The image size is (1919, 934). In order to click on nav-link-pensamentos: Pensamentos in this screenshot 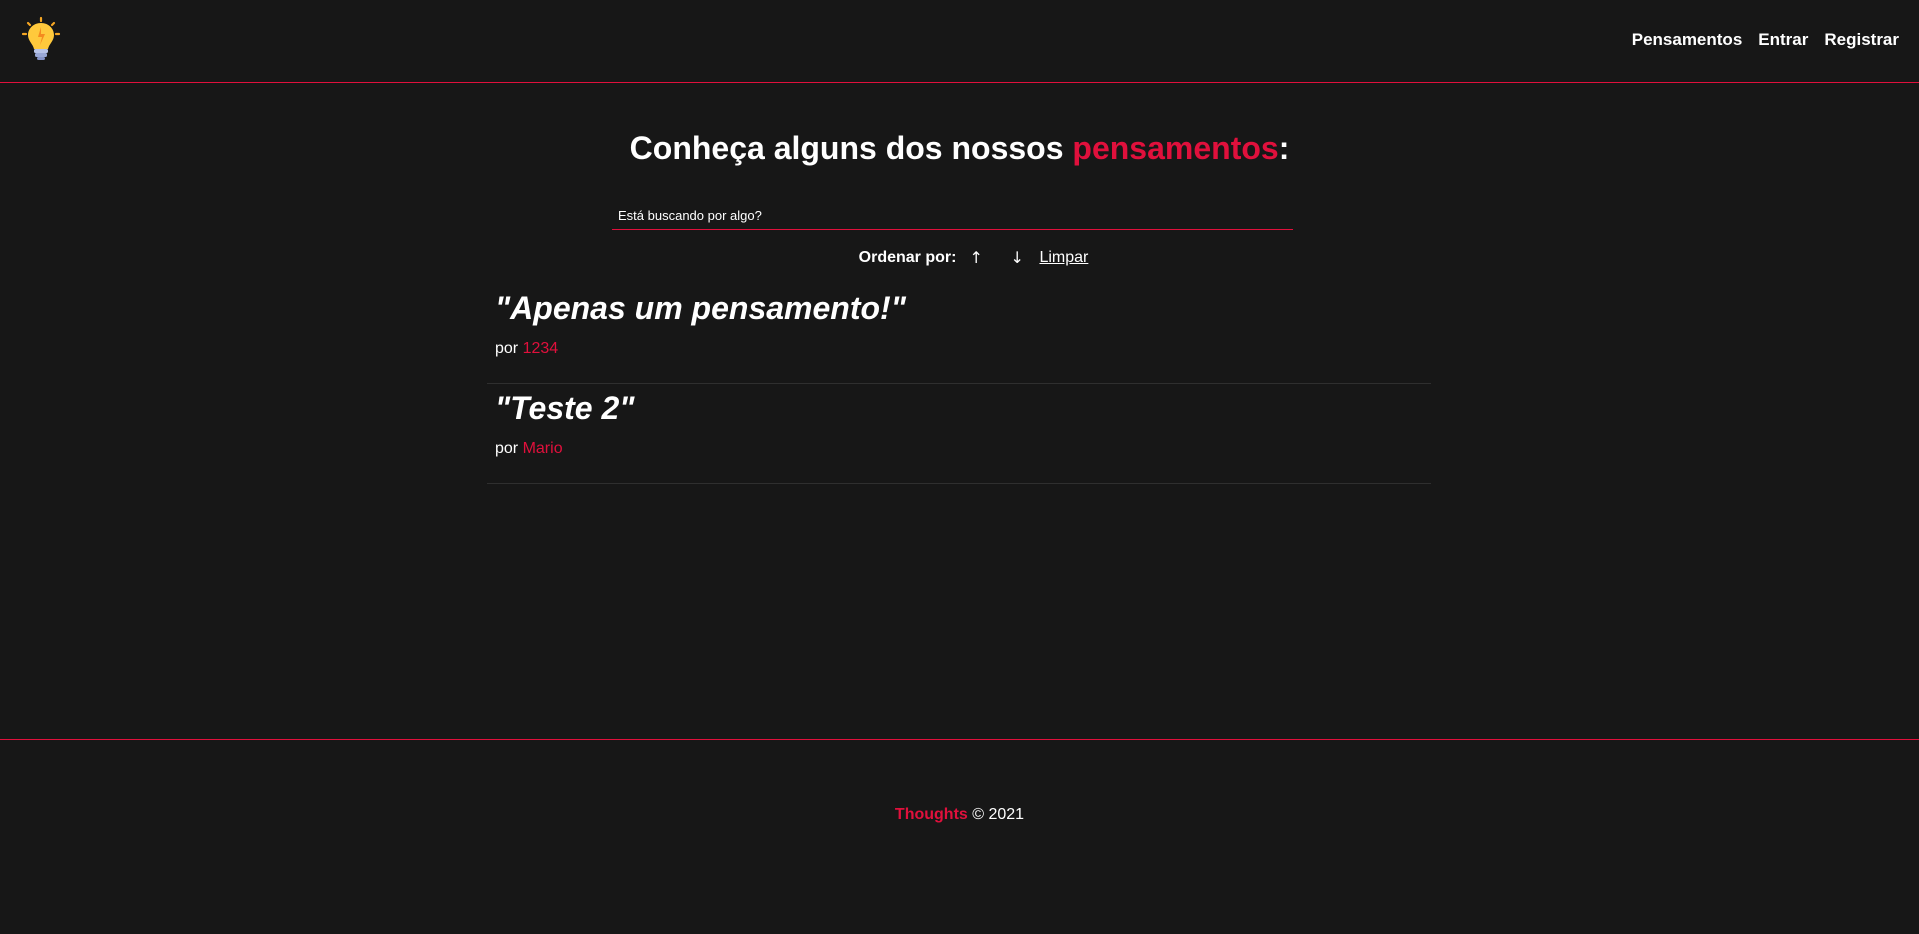, I will do `click(1687, 40)`.